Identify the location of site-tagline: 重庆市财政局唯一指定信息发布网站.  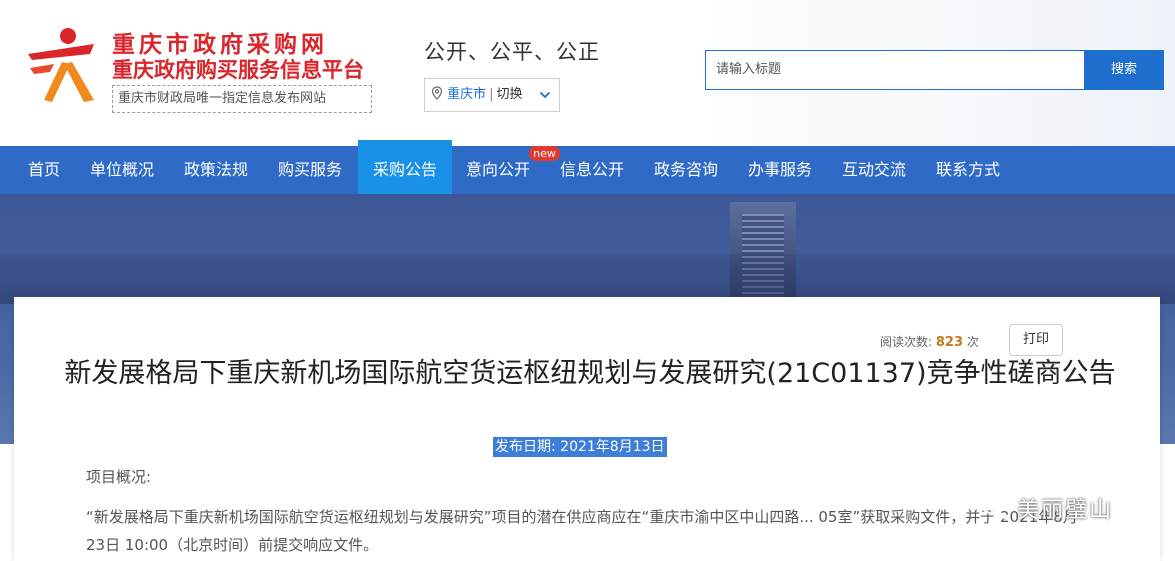
(242, 99).